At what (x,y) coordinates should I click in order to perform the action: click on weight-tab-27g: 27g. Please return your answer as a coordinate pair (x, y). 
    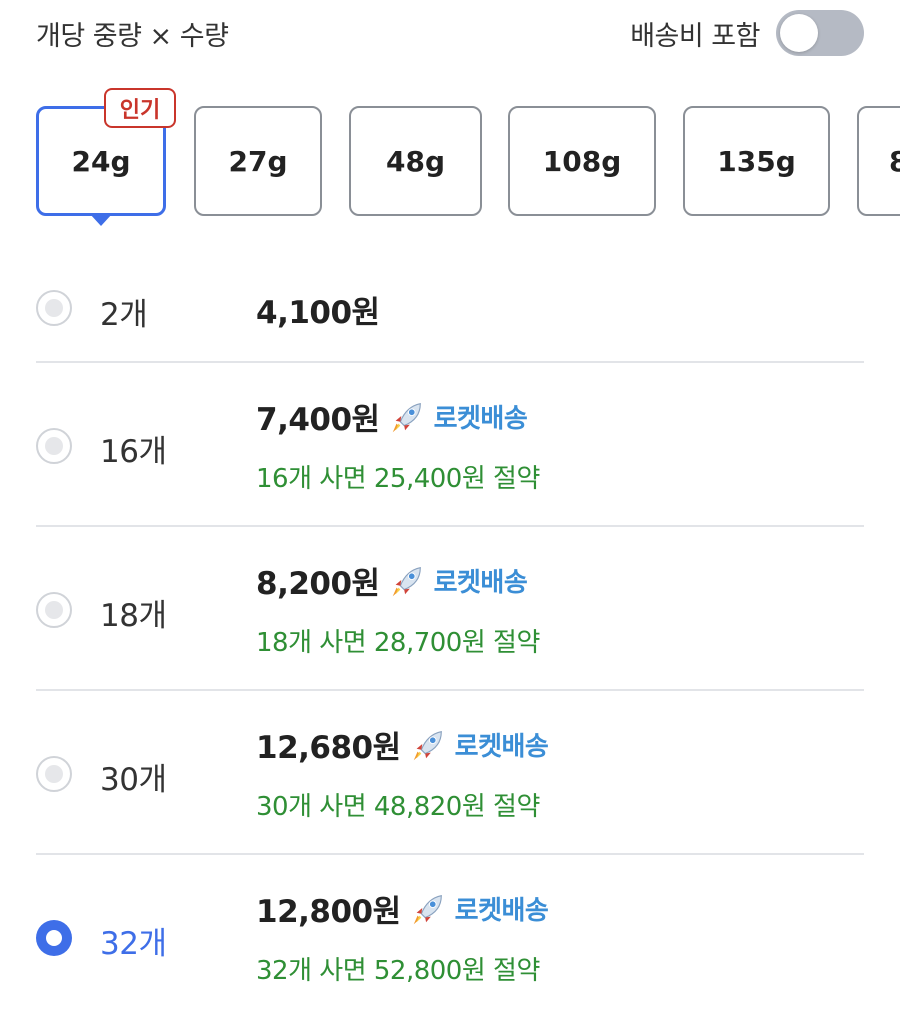
    Looking at the image, I should click on (258, 161).